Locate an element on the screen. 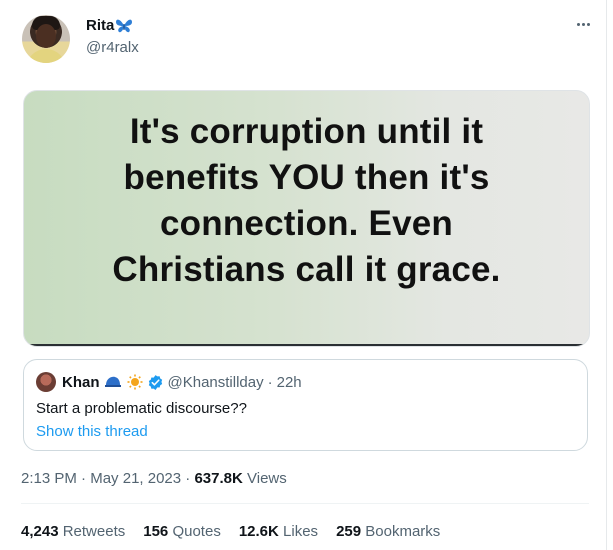 This screenshot has width=613, height=550. divider is located at coordinates (305, 503).